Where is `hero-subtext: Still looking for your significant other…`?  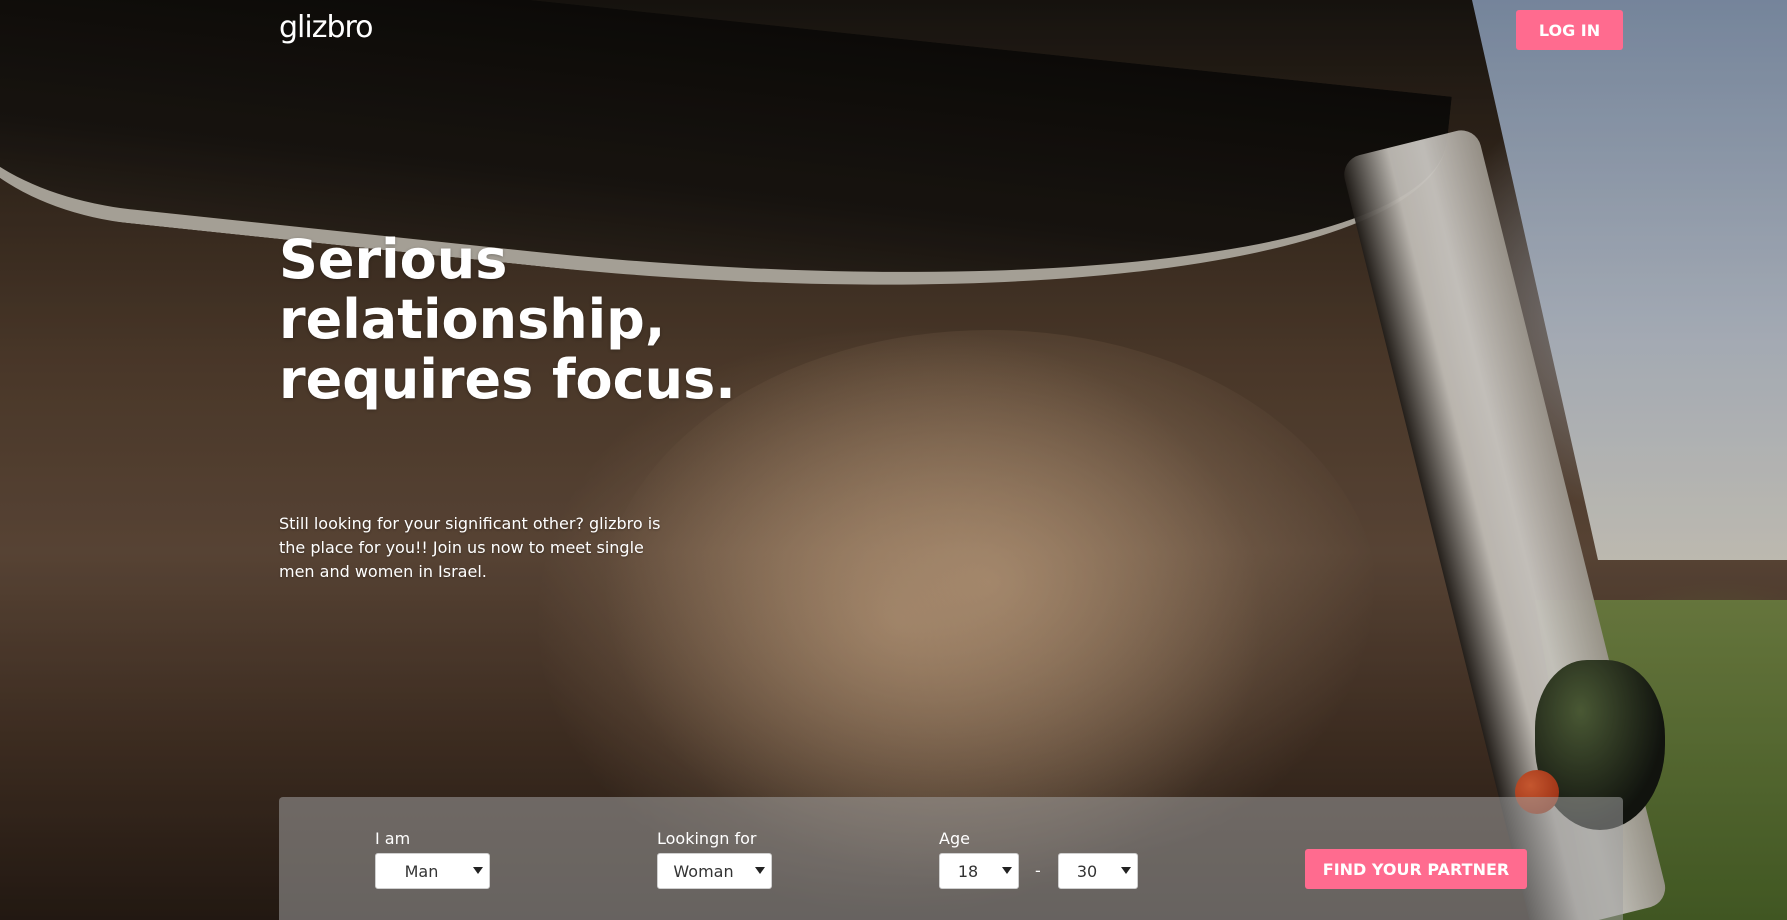 hero-subtext: Still looking for your significant other… is located at coordinates (470, 547).